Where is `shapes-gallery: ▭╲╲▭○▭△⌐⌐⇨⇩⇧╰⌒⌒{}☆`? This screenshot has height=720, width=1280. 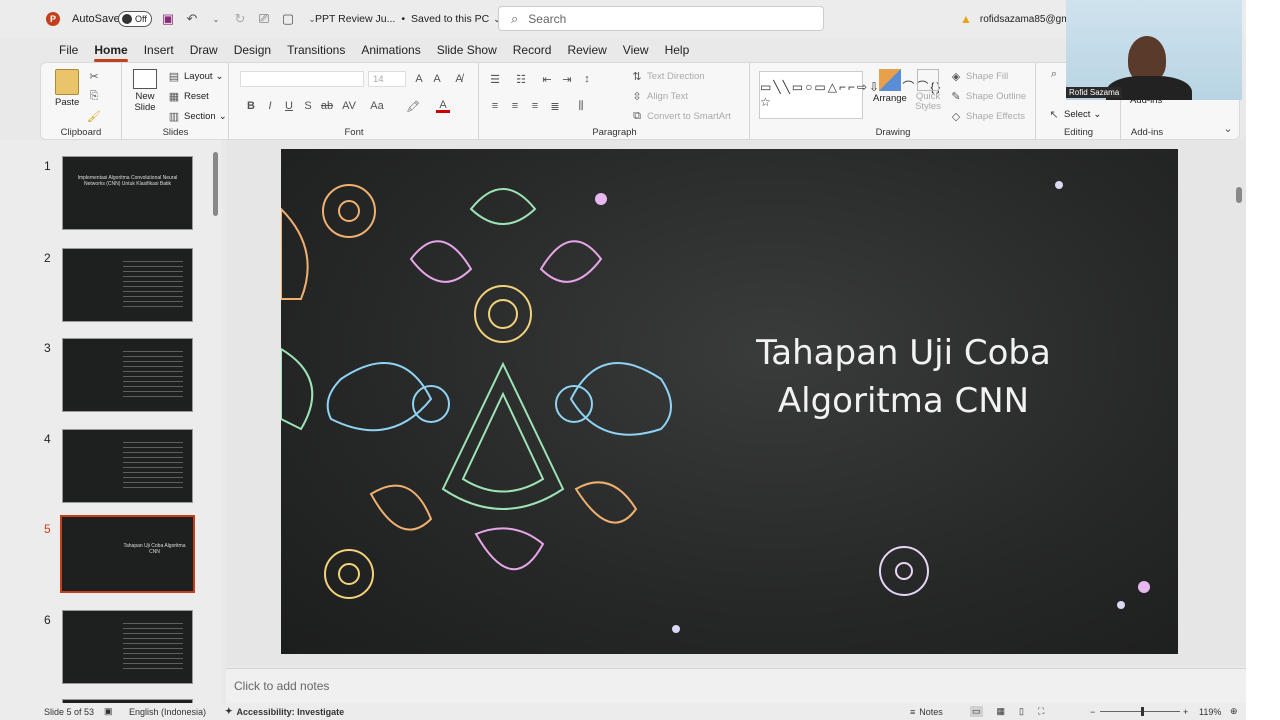 shapes-gallery: ▭╲╲▭○▭△⌐⌐⇨⇩⇧╰⌒⌒{}☆ is located at coordinates (849, 95).